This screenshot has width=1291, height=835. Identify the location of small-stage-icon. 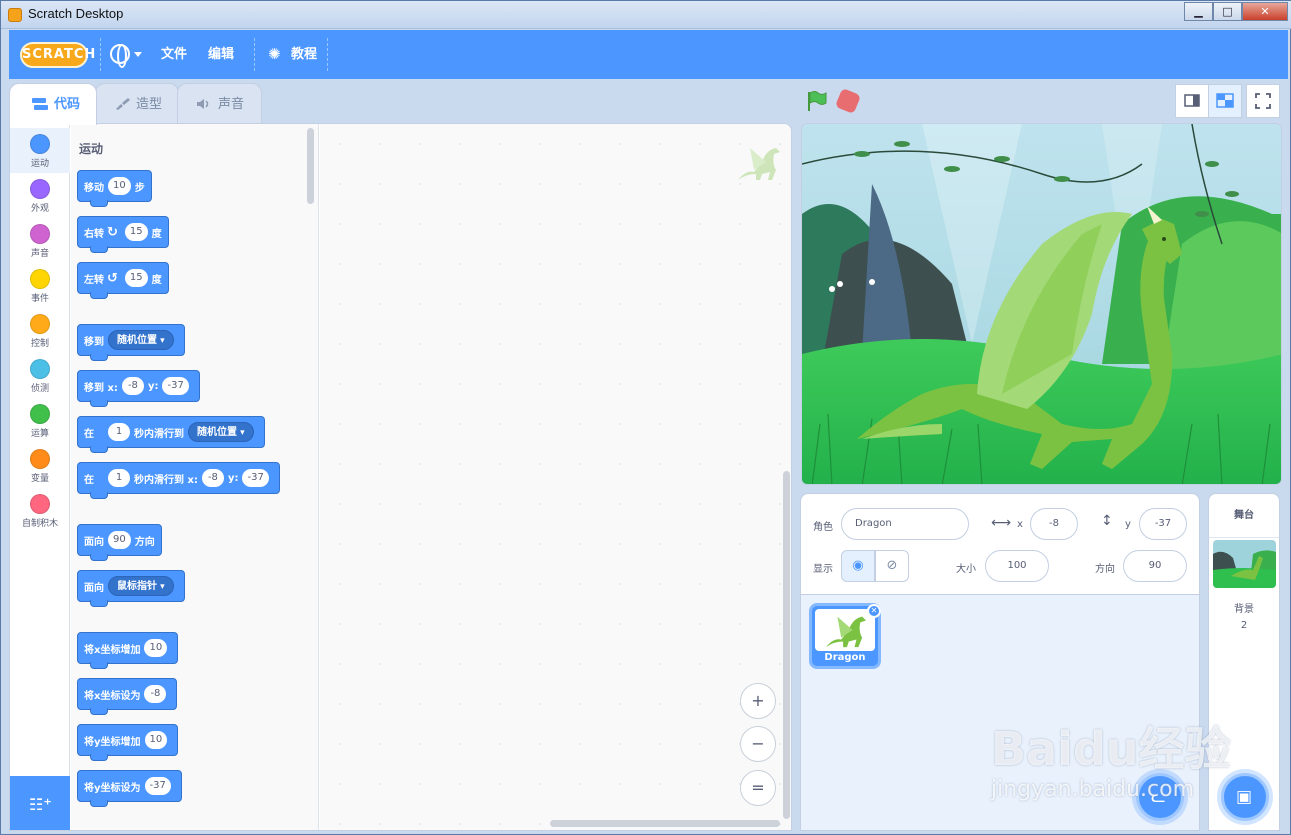
(1192, 100).